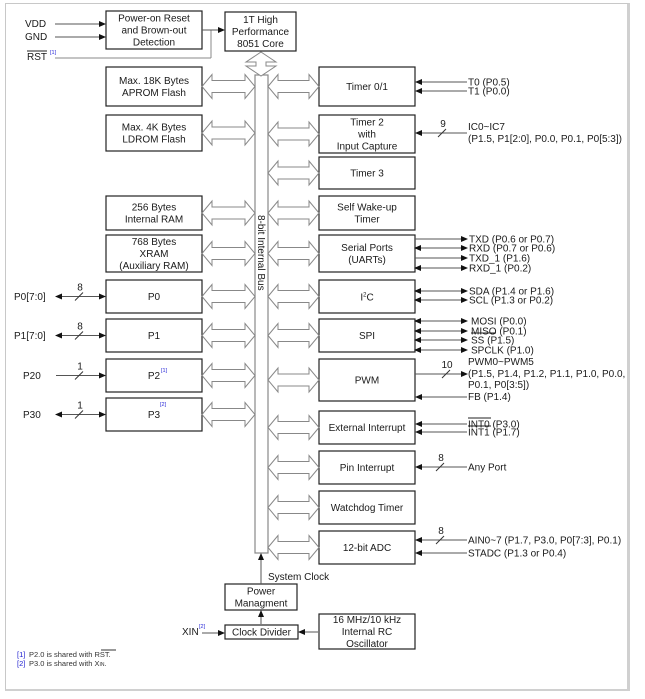 This screenshot has height=699, width=645. I want to click on block-aprom-bus-arrow, so click(228, 86).